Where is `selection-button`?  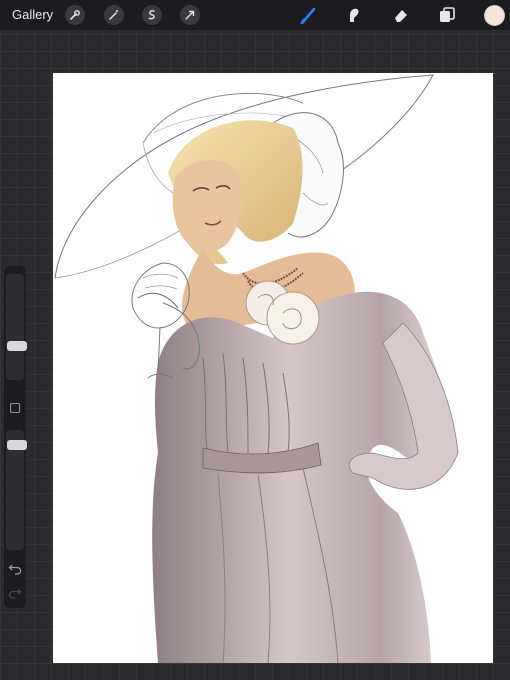
selection-button is located at coordinates (152, 15).